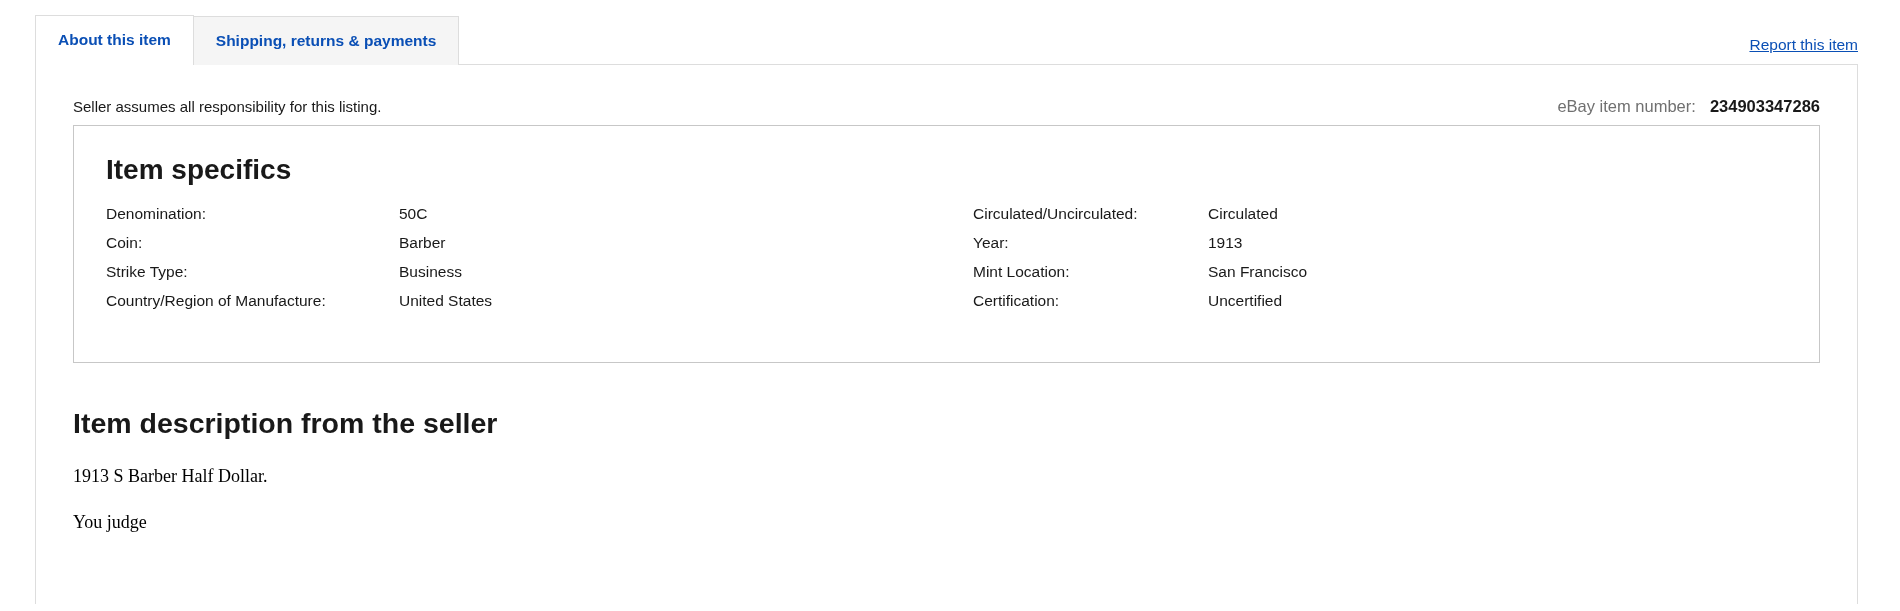 Image resolution: width=1900 pixels, height=611 pixels. I want to click on item-number: 234903347286, so click(1764, 106).